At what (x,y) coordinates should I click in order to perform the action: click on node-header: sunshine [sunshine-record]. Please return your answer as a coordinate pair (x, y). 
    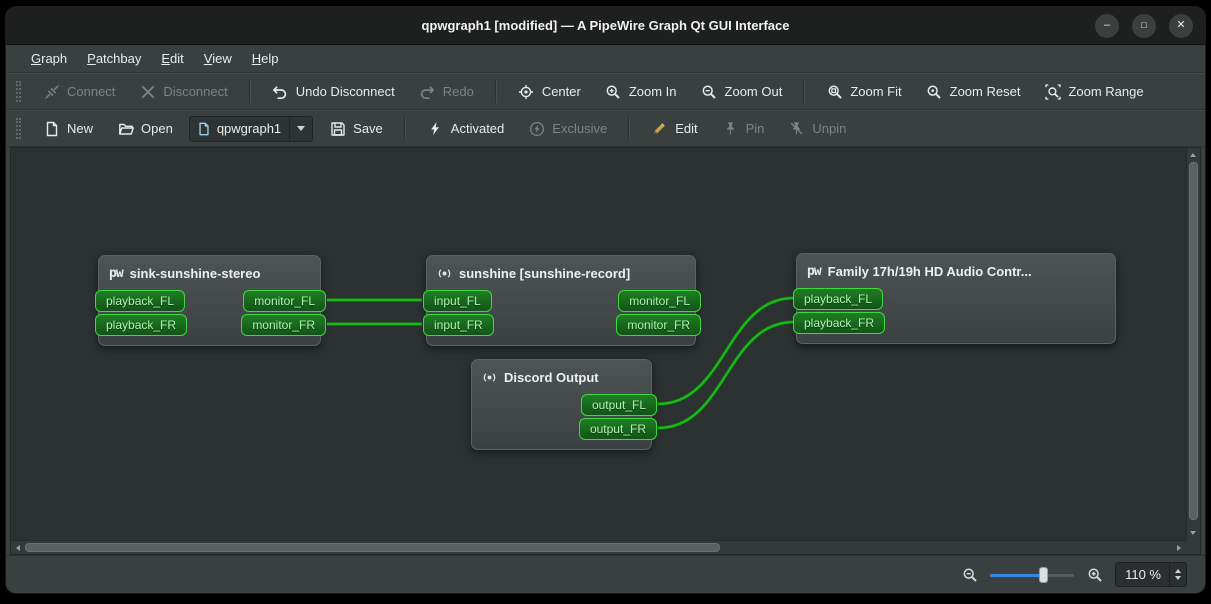
    Looking at the image, I should click on (561, 273).